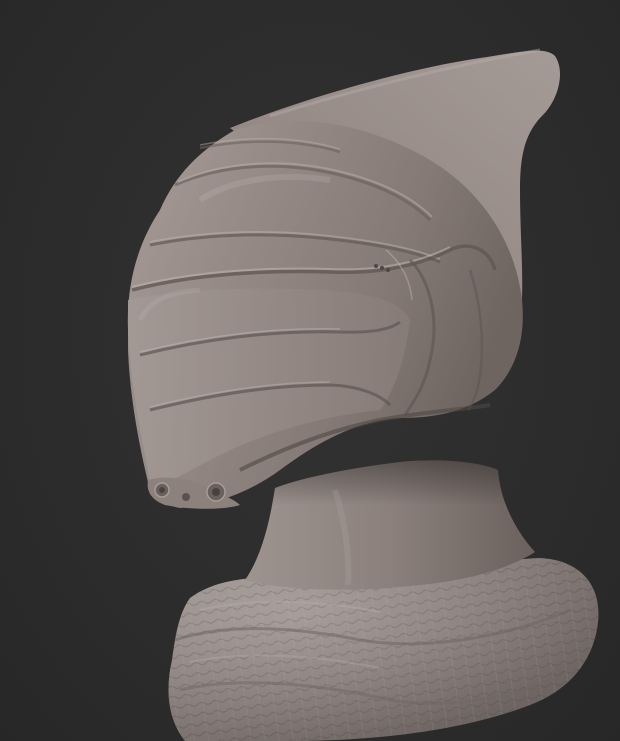 This screenshot has height=741, width=620. What do you see at coordinates (390, 525) in the screenshot?
I see `neck` at bounding box center [390, 525].